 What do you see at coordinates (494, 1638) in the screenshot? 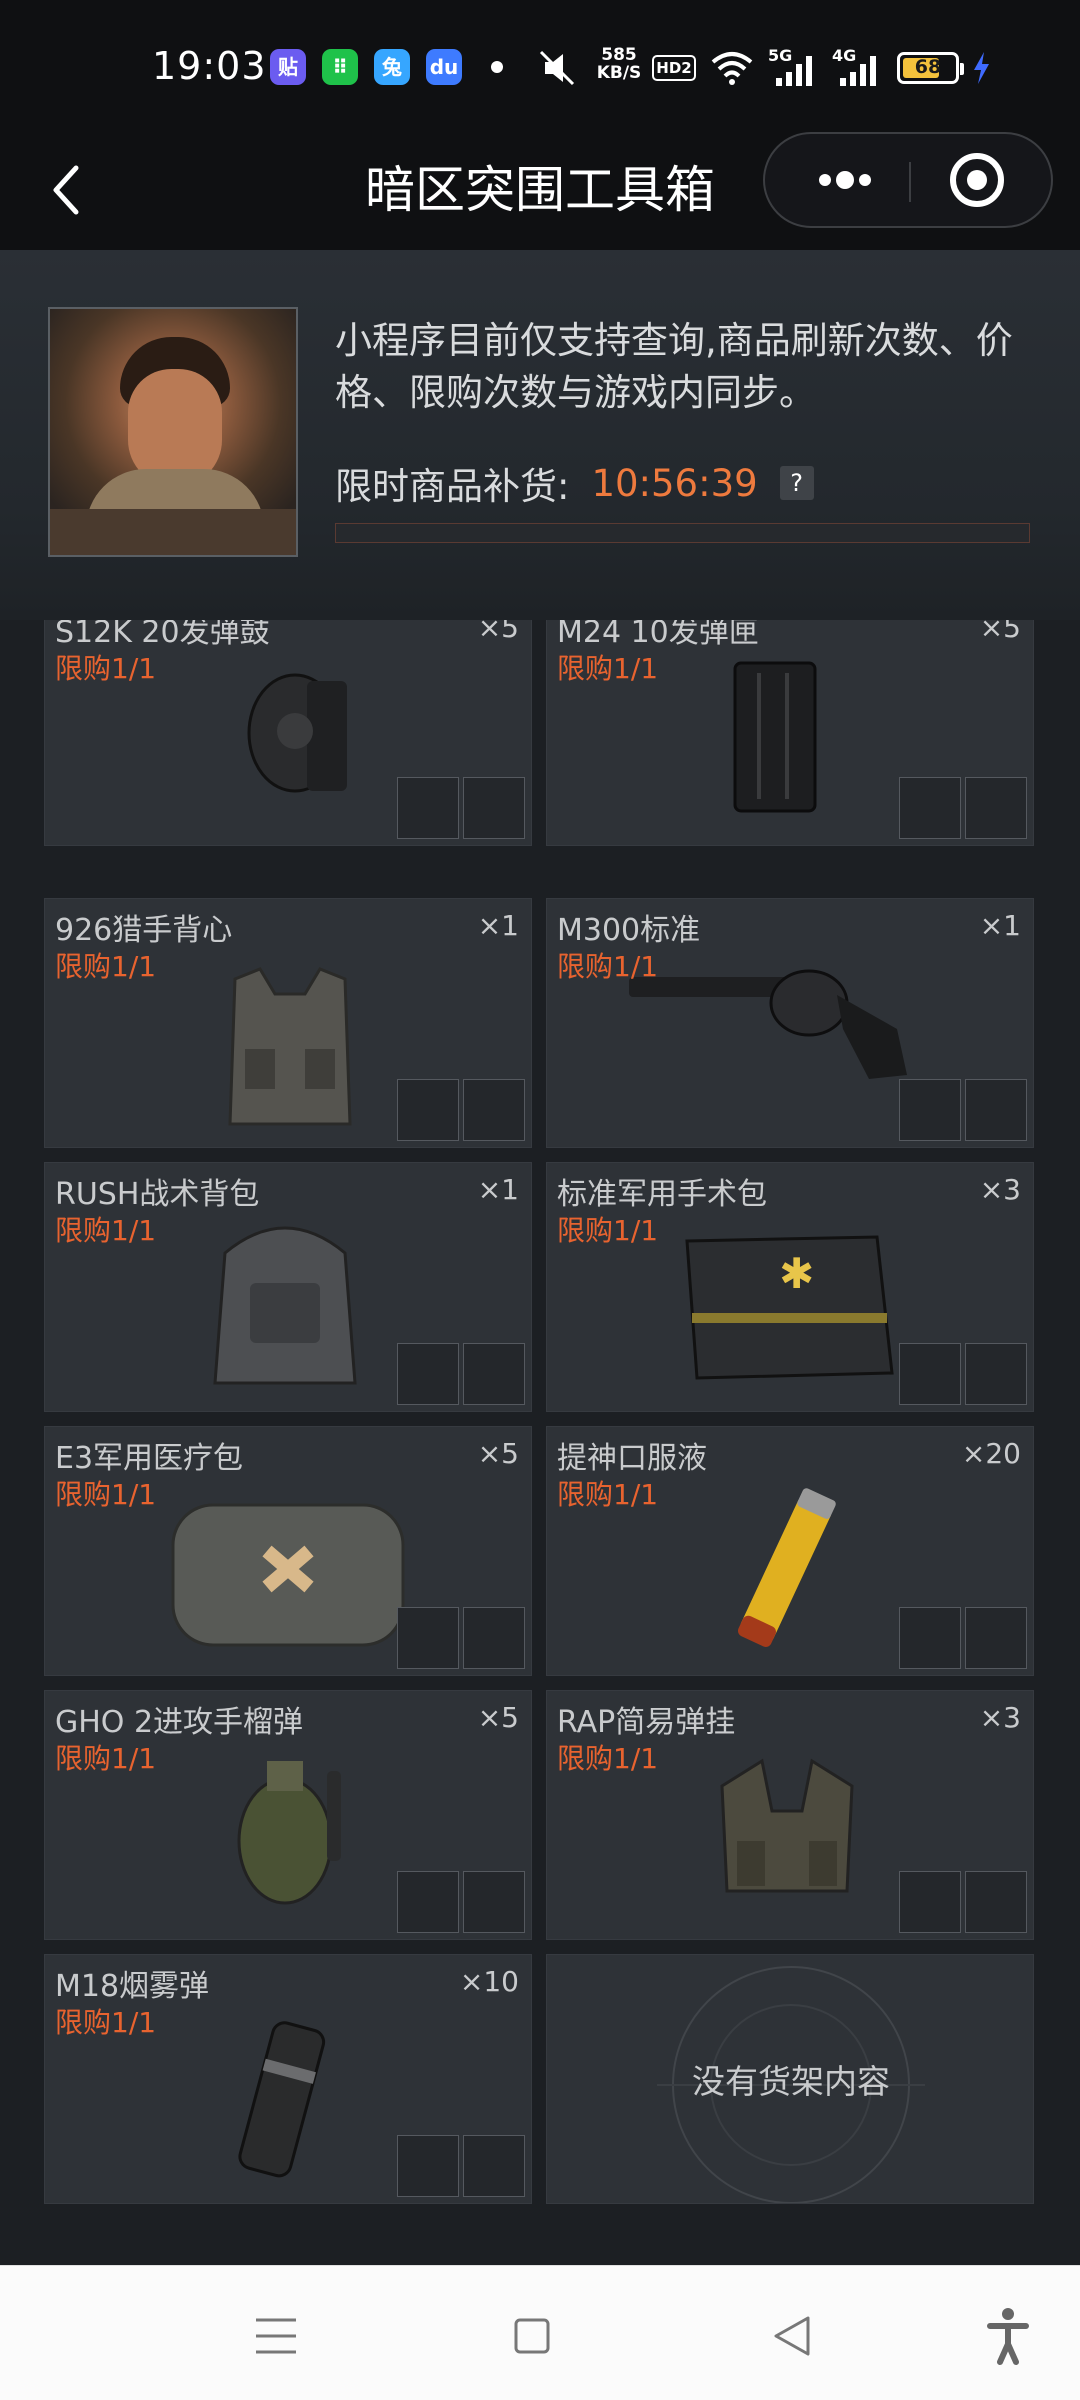
I see `cost-item-scissors-icon` at bounding box center [494, 1638].